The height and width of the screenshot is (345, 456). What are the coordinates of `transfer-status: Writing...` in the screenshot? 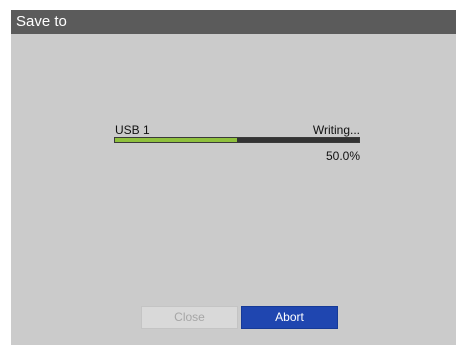 It's located at (336, 130).